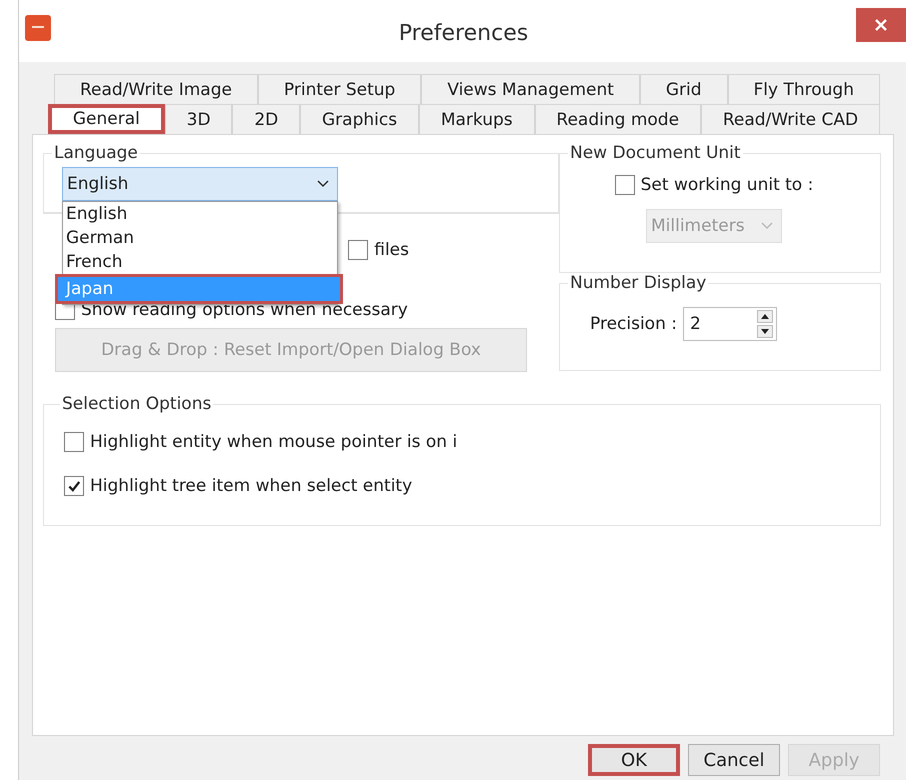 The image size is (906, 780). I want to click on tab: Printer Setup, so click(340, 89).